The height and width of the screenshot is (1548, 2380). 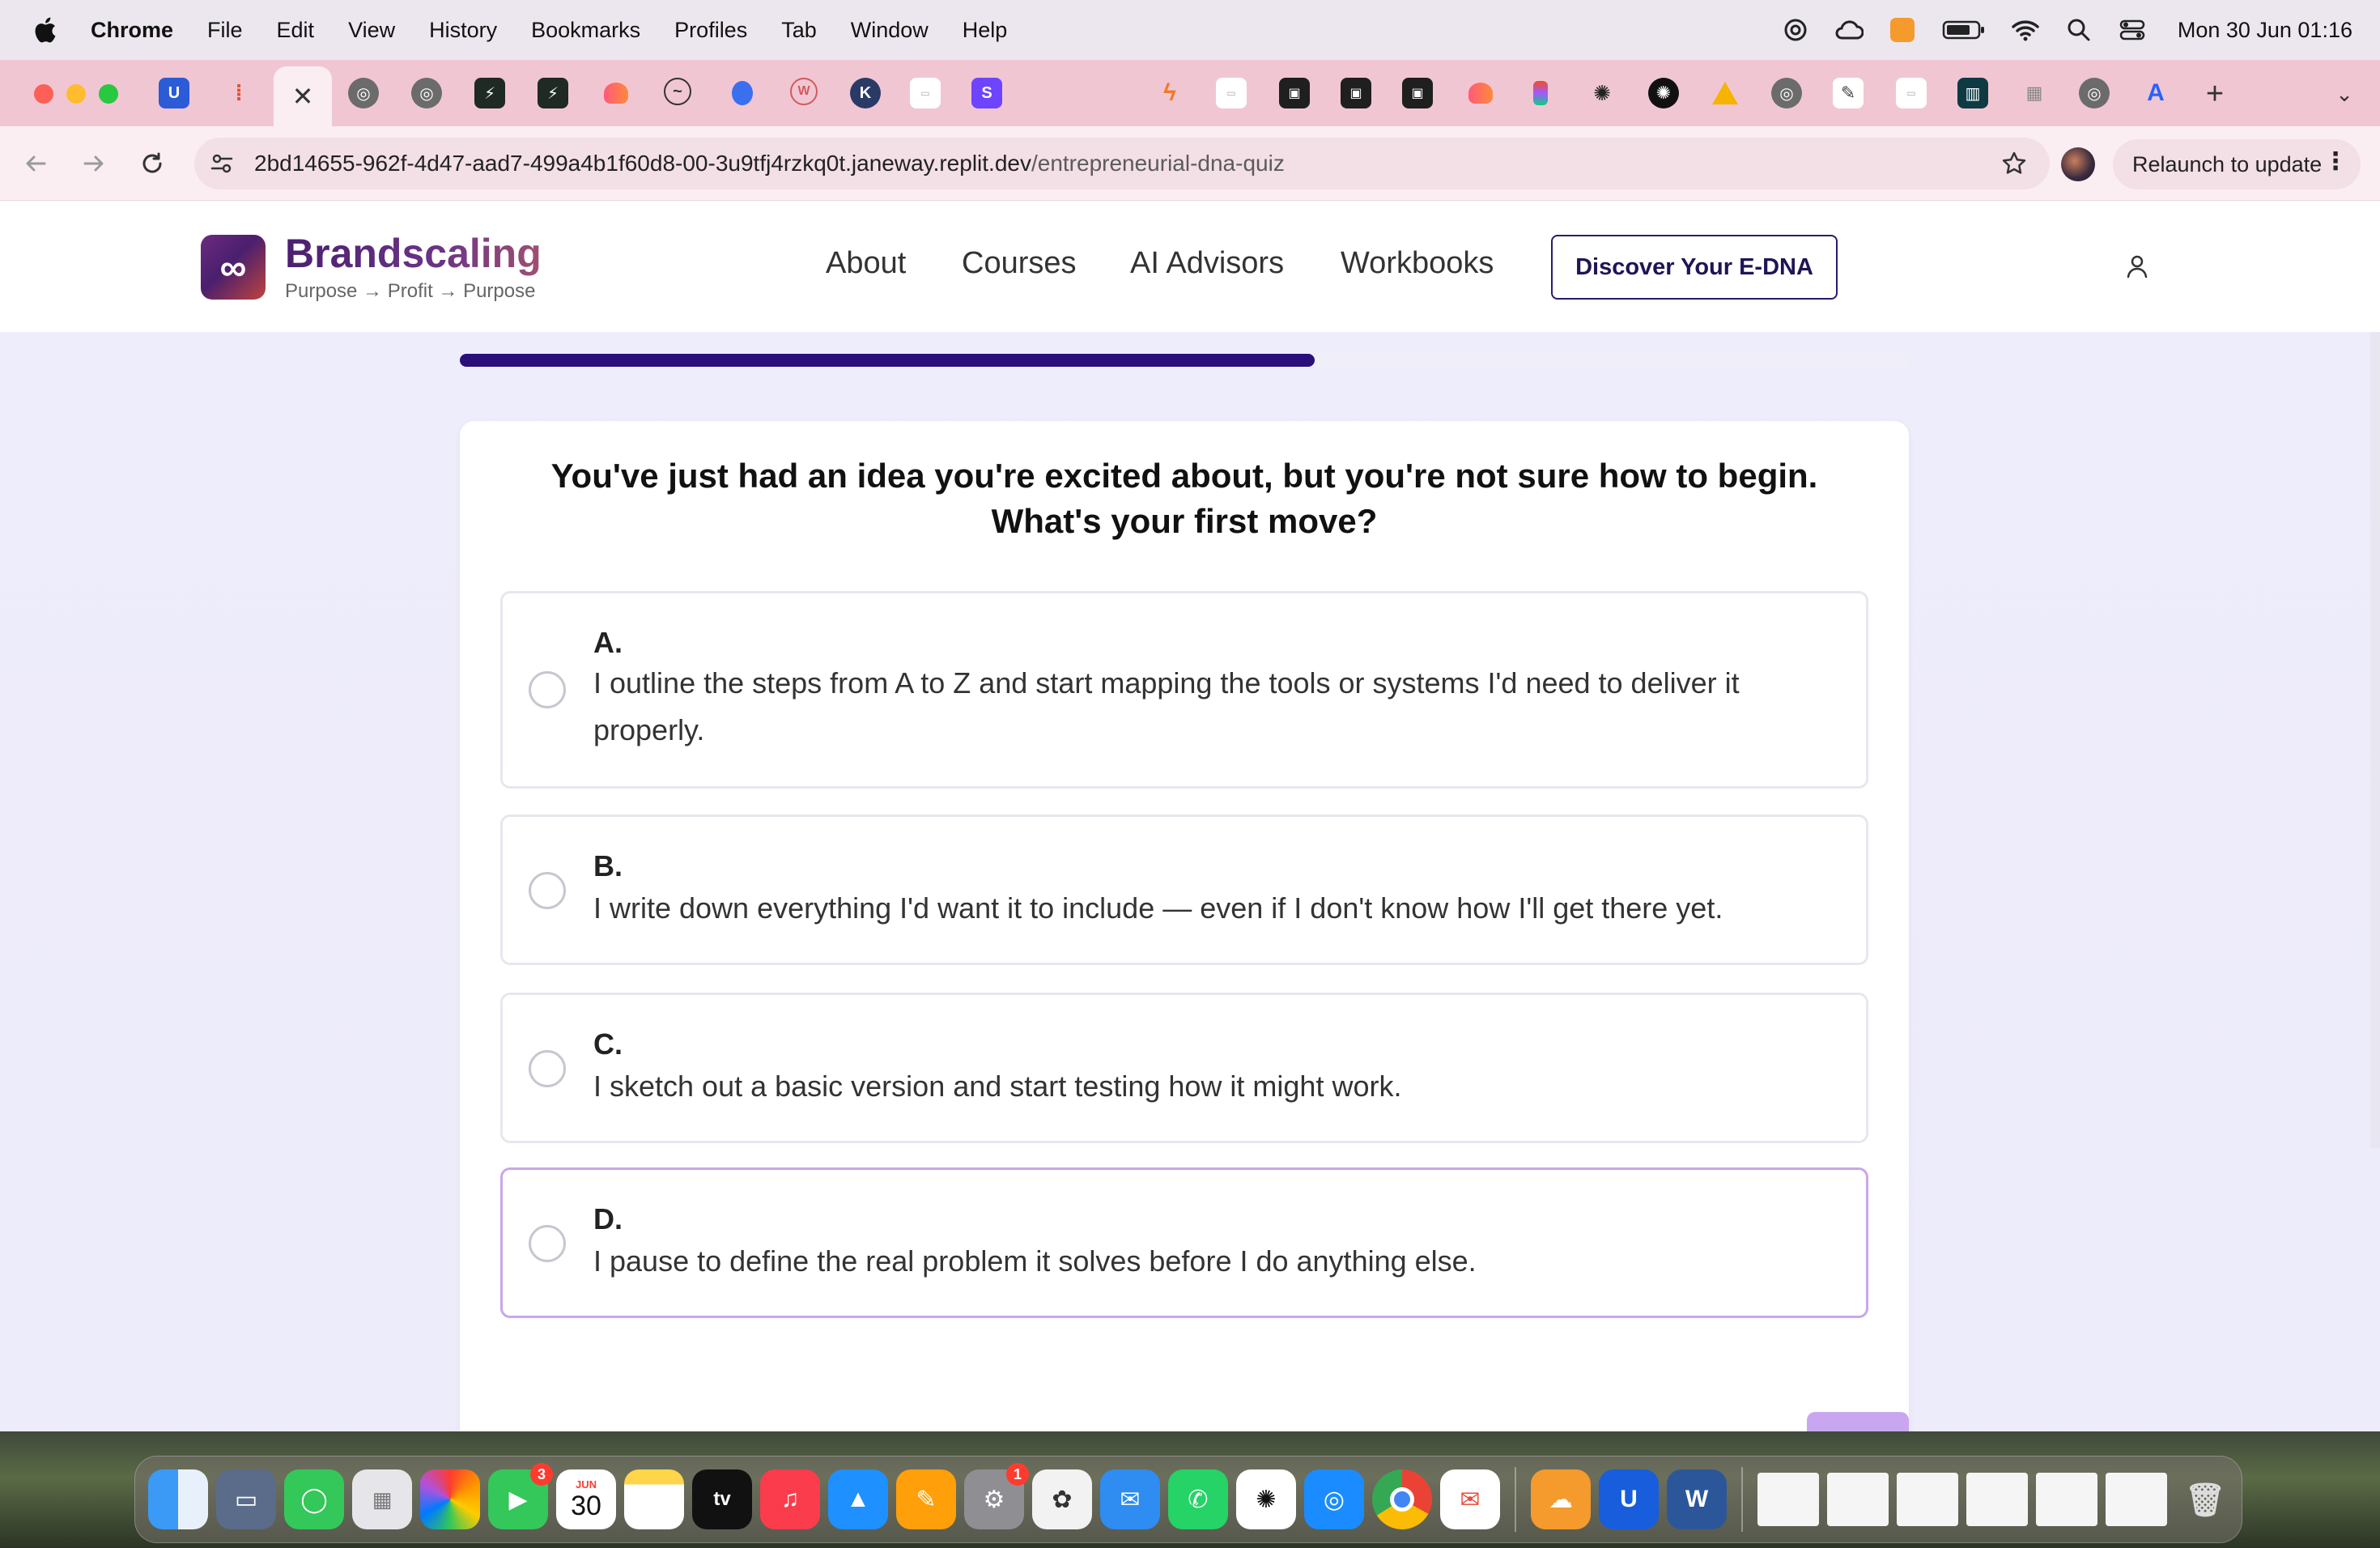 What do you see at coordinates (463, 31) in the screenshot?
I see `menu-history: History` at bounding box center [463, 31].